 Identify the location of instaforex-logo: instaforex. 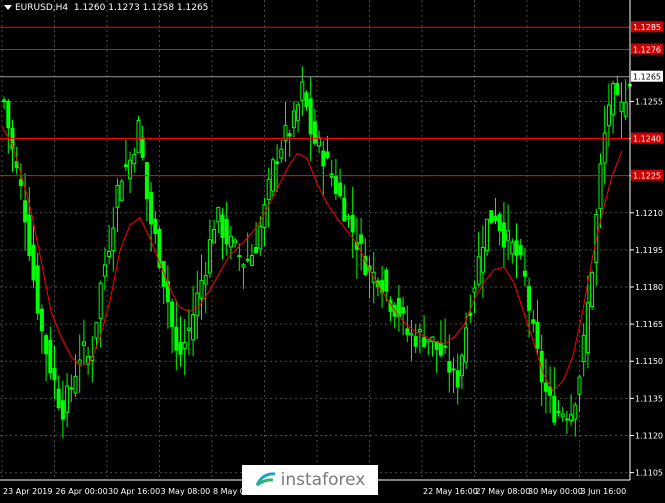
(310, 480).